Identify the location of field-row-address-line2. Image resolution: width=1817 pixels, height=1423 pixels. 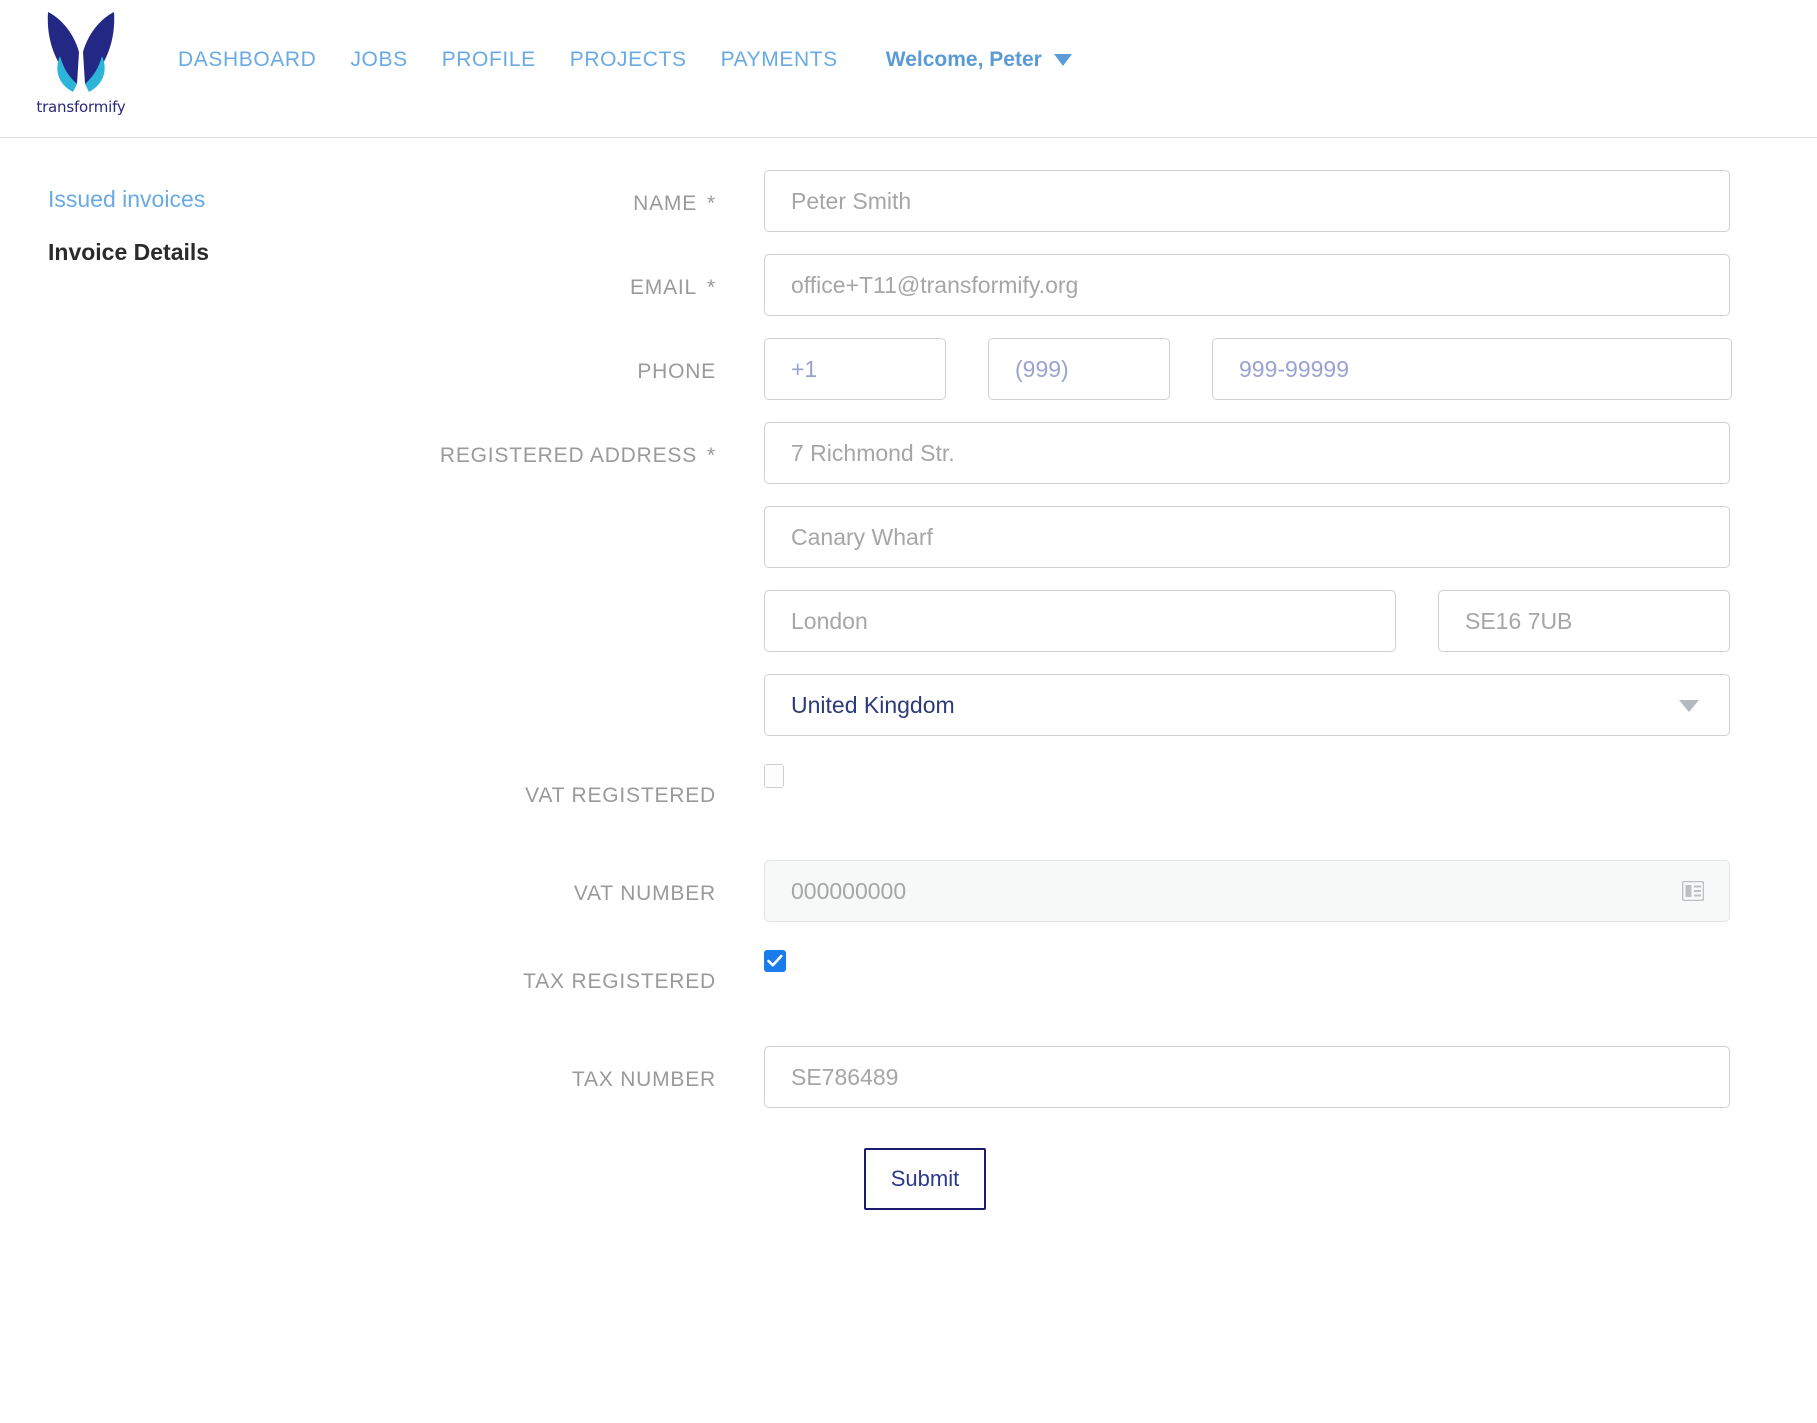
(1123, 537).